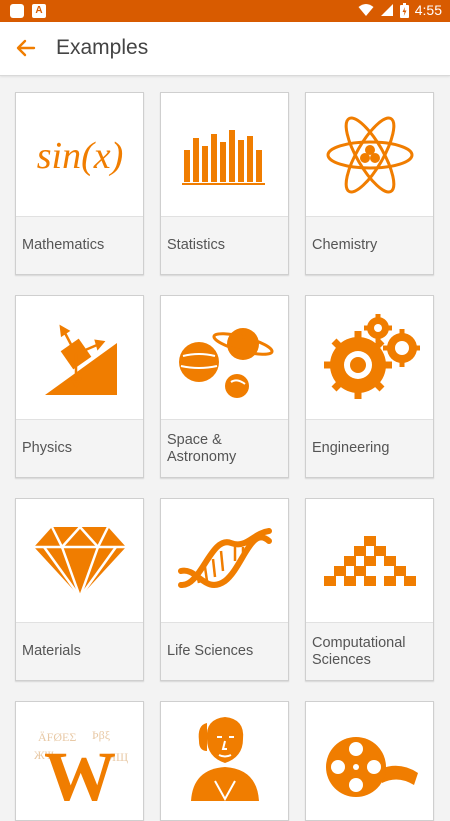  Describe the element at coordinates (369, 154) in the screenshot. I see `atom-icon` at that location.